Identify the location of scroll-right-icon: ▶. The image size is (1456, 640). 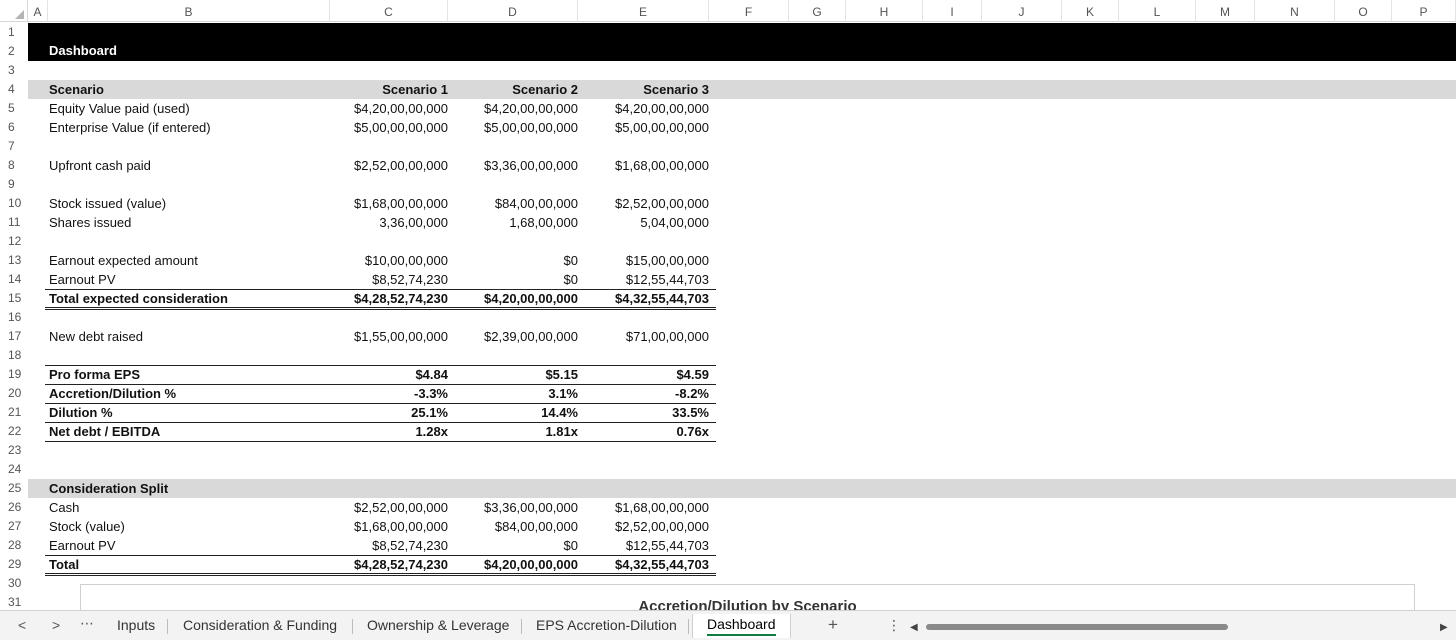
(1444, 627).